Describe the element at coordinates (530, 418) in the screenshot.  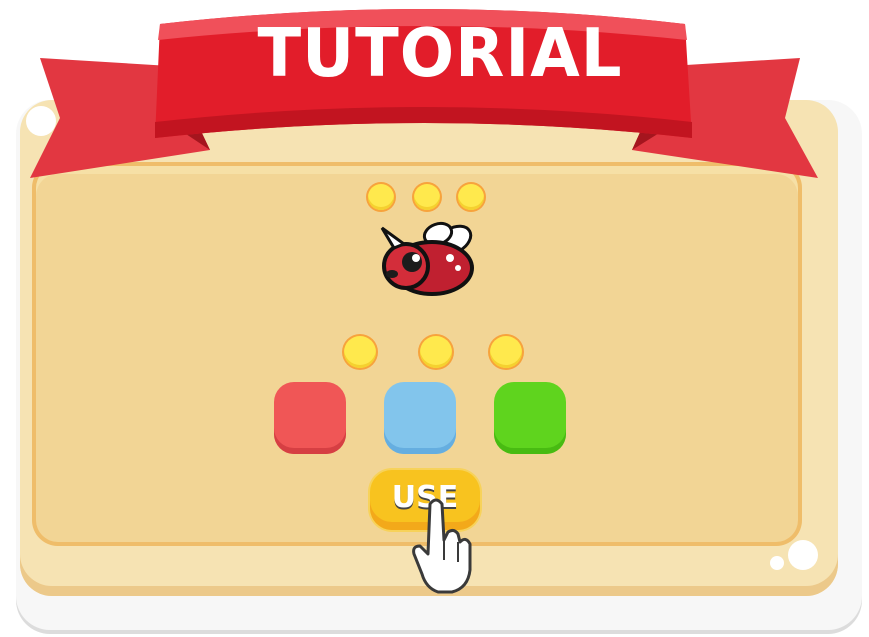
I see `green-color-tile` at that location.